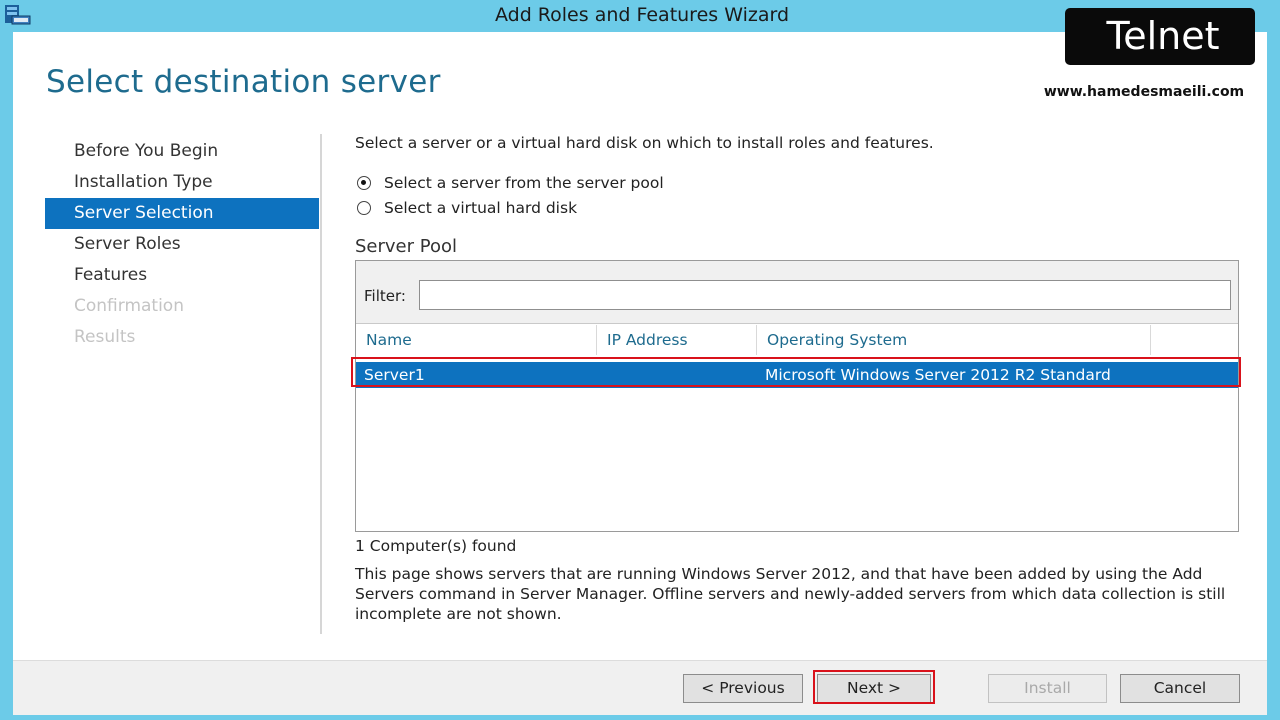 The width and height of the screenshot is (1280, 720). I want to click on column-header-ip-address: IP Address, so click(677, 340).